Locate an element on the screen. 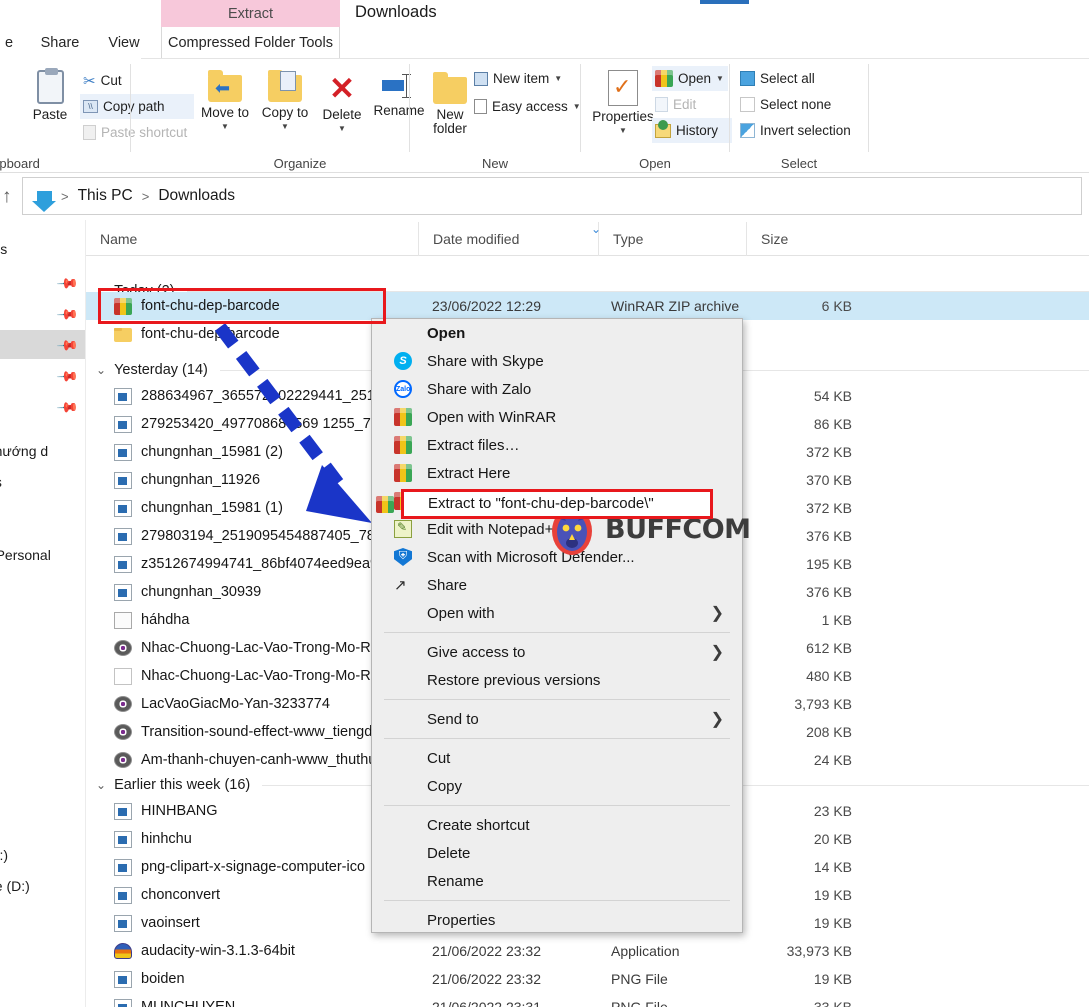 The width and height of the screenshot is (1089, 1007). winrar-icon is located at coordinates (403, 473).